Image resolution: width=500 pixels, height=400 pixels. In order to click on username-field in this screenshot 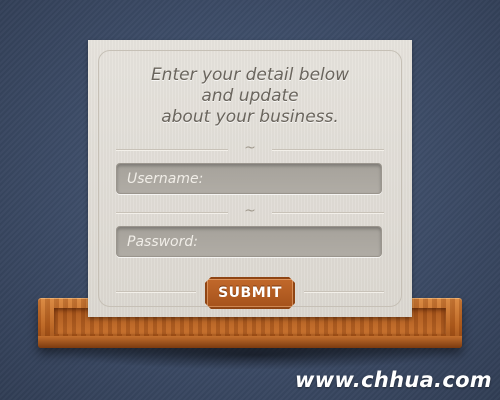, I will do `click(249, 178)`.